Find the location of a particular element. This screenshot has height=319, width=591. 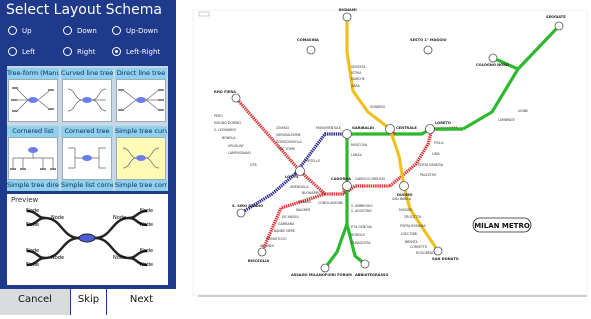

station-label: CORDUSIO is located at coordinates (377, 179).